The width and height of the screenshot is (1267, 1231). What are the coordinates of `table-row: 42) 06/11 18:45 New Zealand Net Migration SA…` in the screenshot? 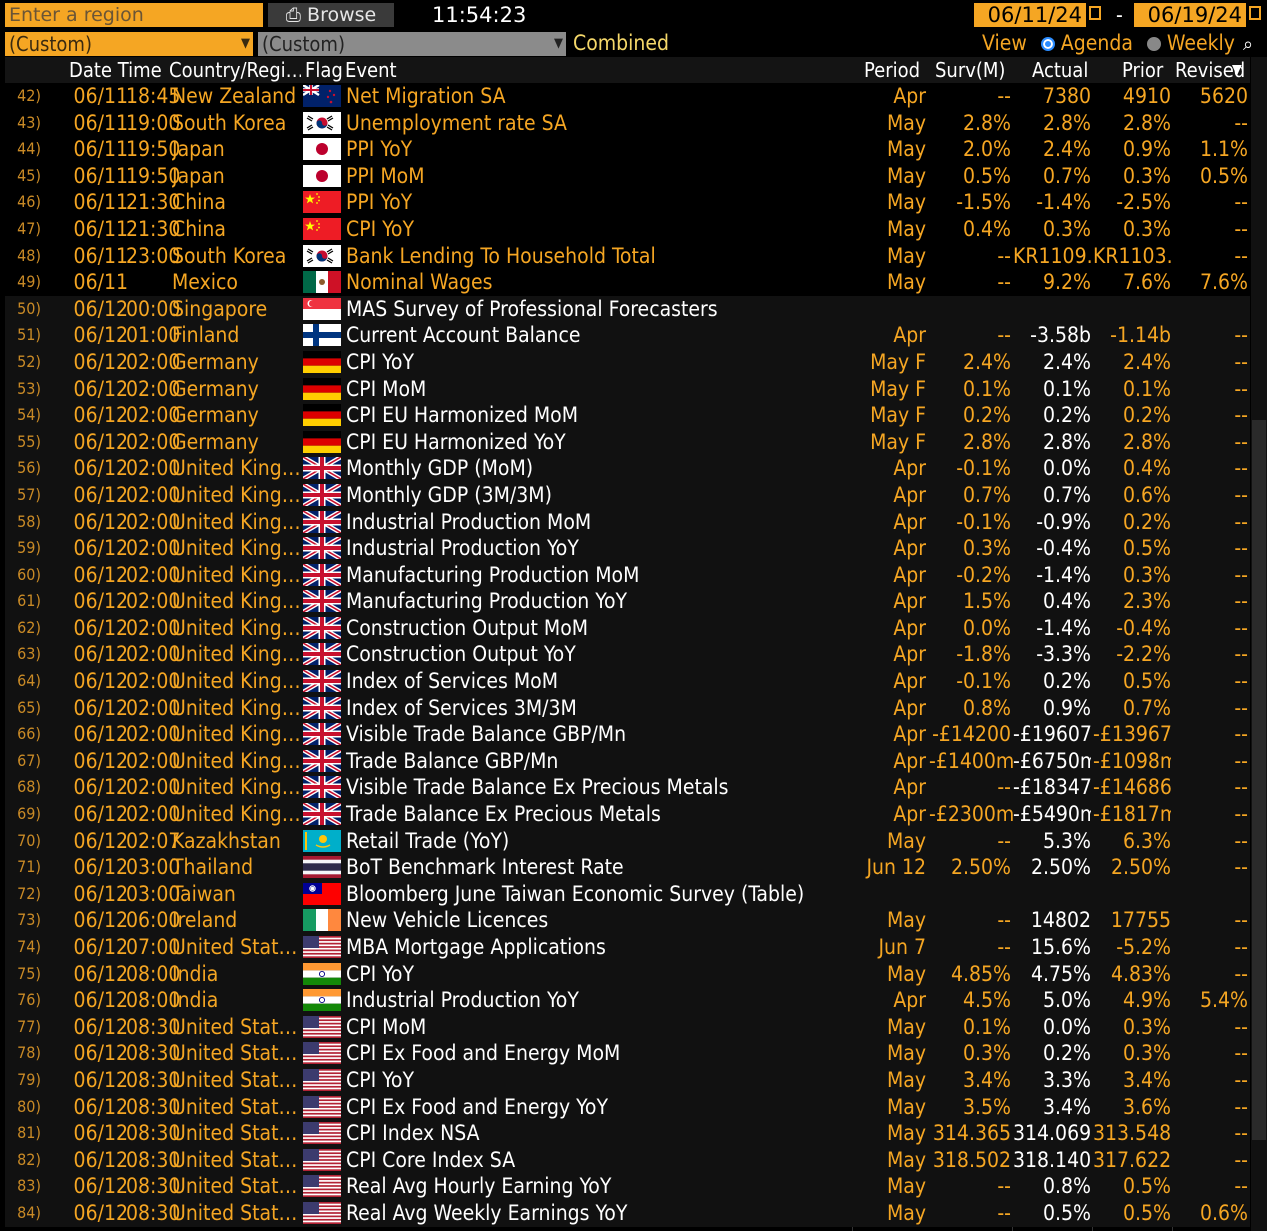 It's located at (627, 96).